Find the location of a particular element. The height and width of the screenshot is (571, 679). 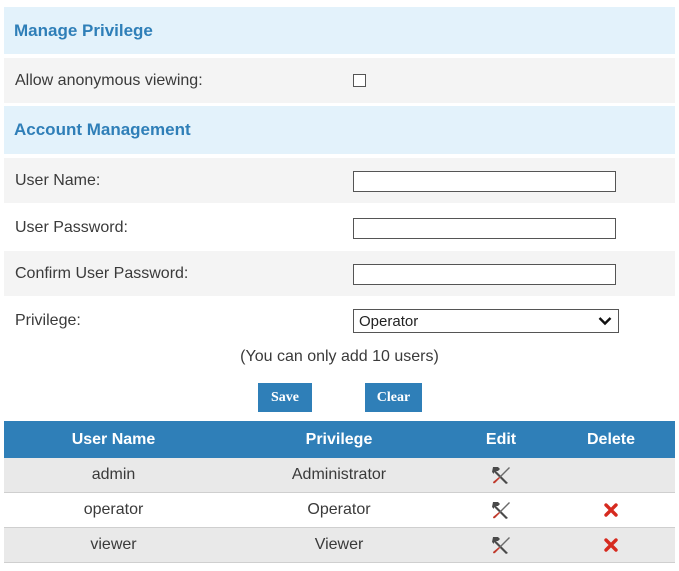

confirm-password-input is located at coordinates (484, 274).